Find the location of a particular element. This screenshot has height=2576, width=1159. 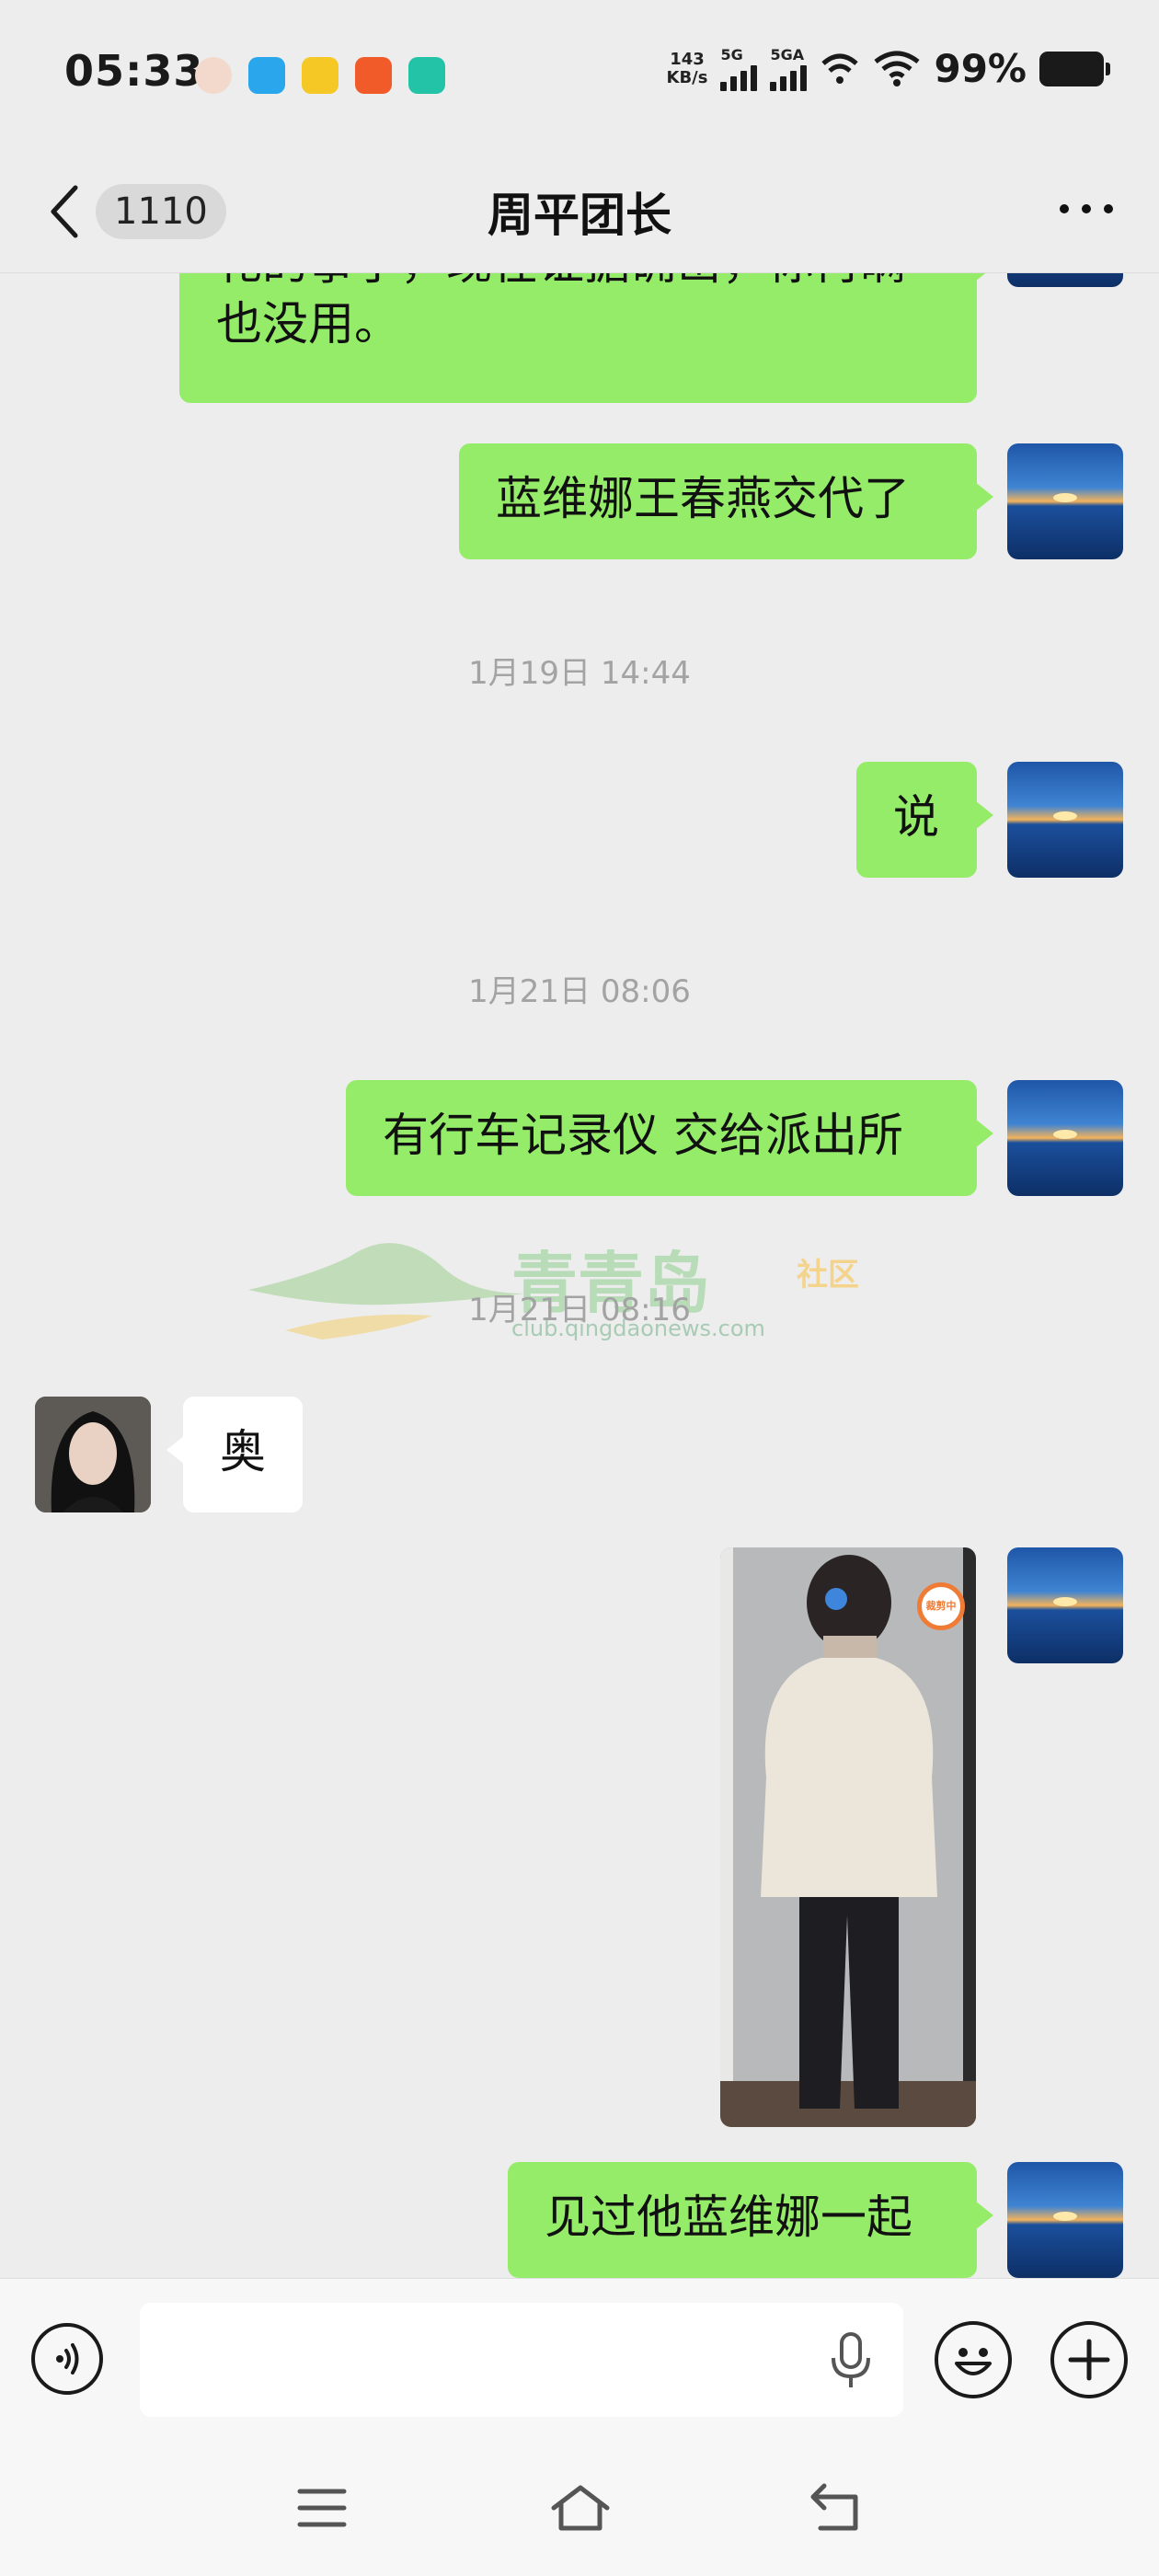

status-indicators: 143 KB/s 5G 5GA 99% is located at coordinates (888, 68).